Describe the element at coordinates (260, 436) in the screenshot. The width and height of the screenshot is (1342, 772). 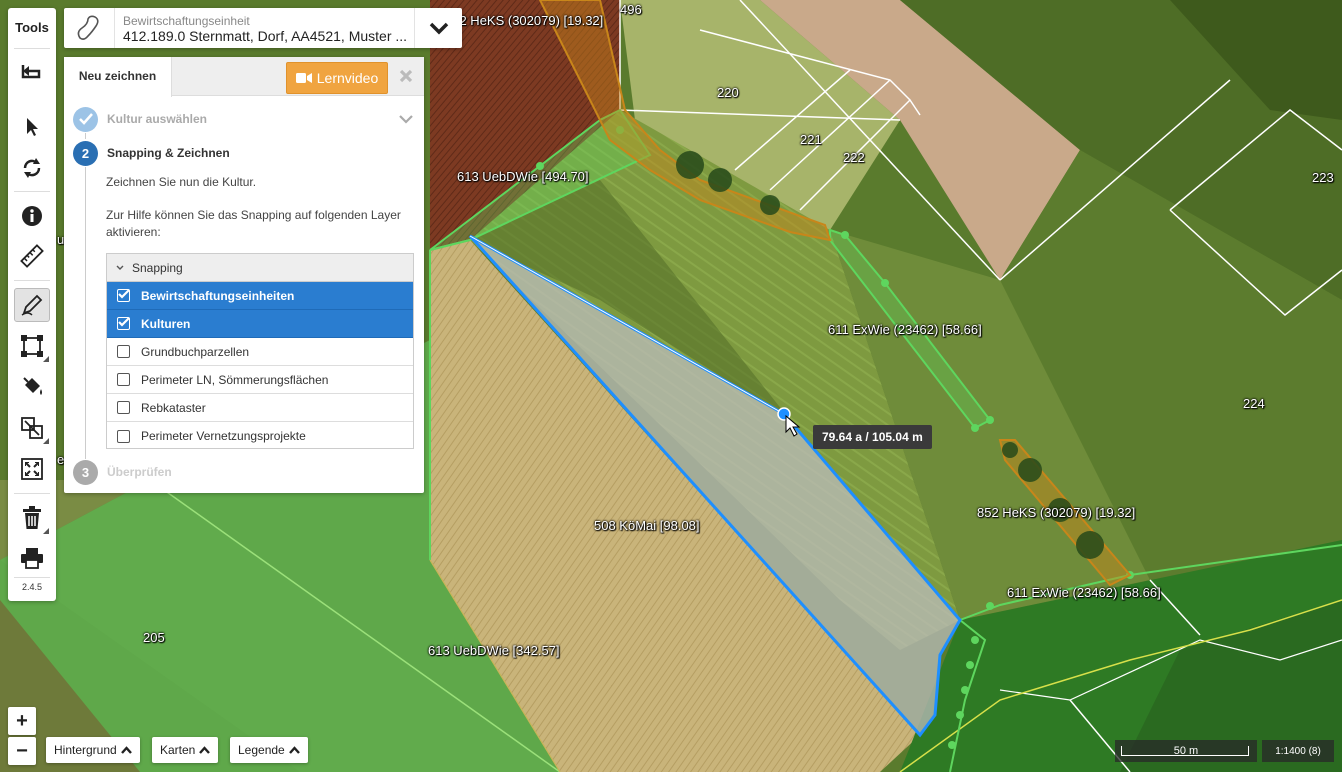
I see `snap-layer-vernetzungsprojekte: Perimeter Vernetzungsprojekte` at that location.